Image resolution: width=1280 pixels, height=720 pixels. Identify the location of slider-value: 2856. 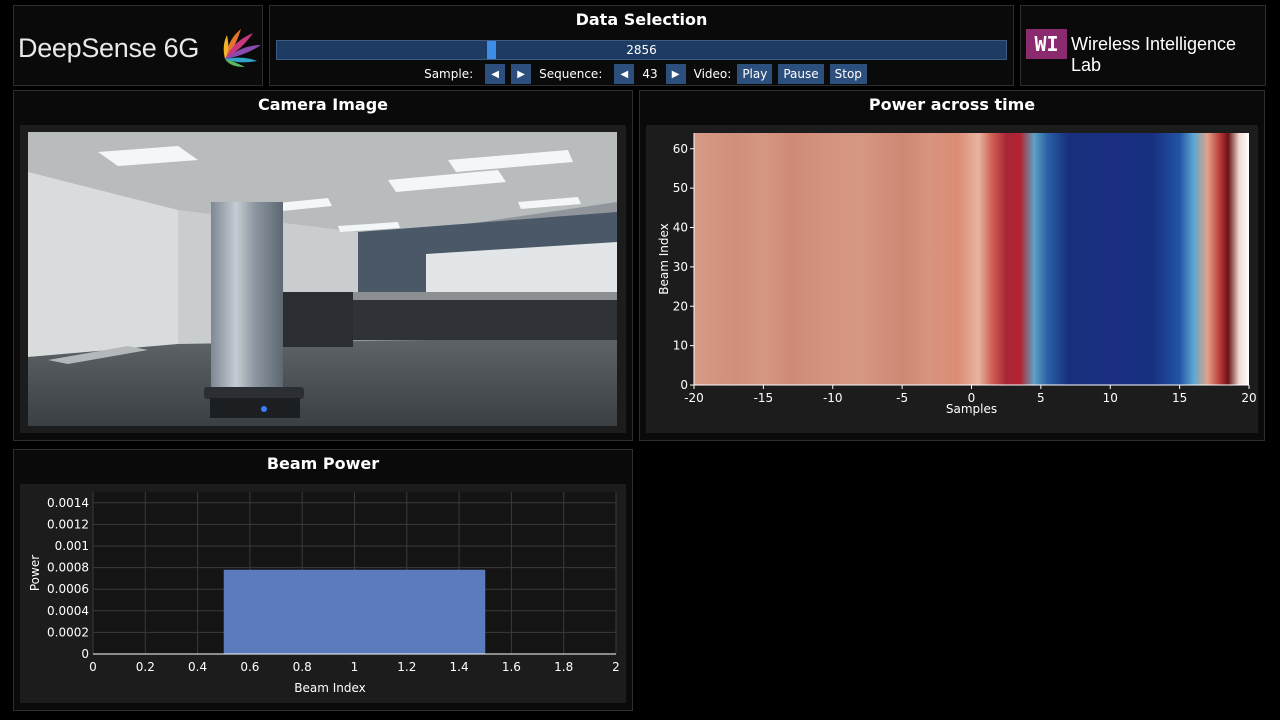
(641, 50).